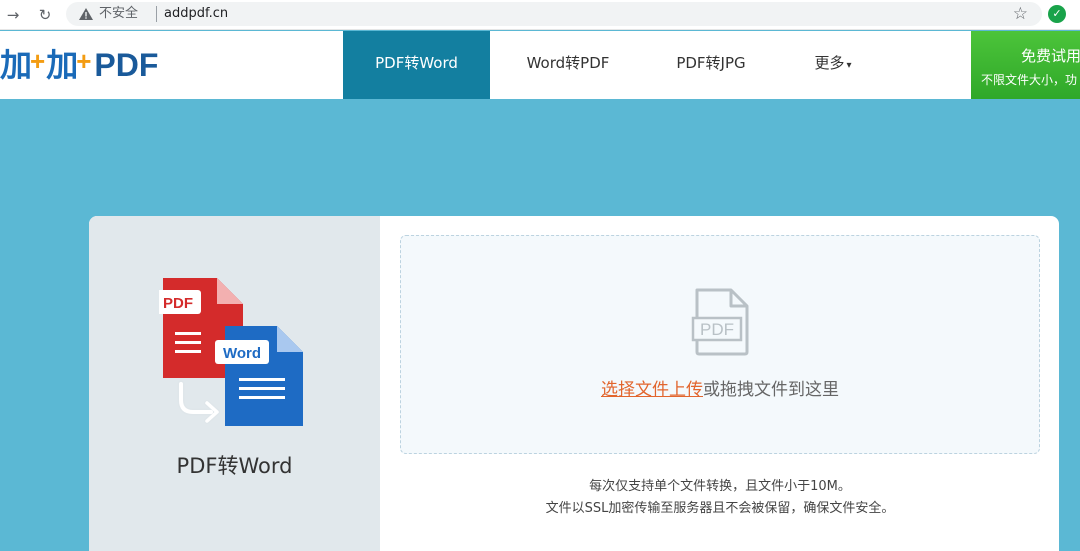 The image size is (1080, 551). Describe the element at coordinates (1029, 80) in the screenshot. I see `trial-subtitle: 不限文件大小，功` at that location.